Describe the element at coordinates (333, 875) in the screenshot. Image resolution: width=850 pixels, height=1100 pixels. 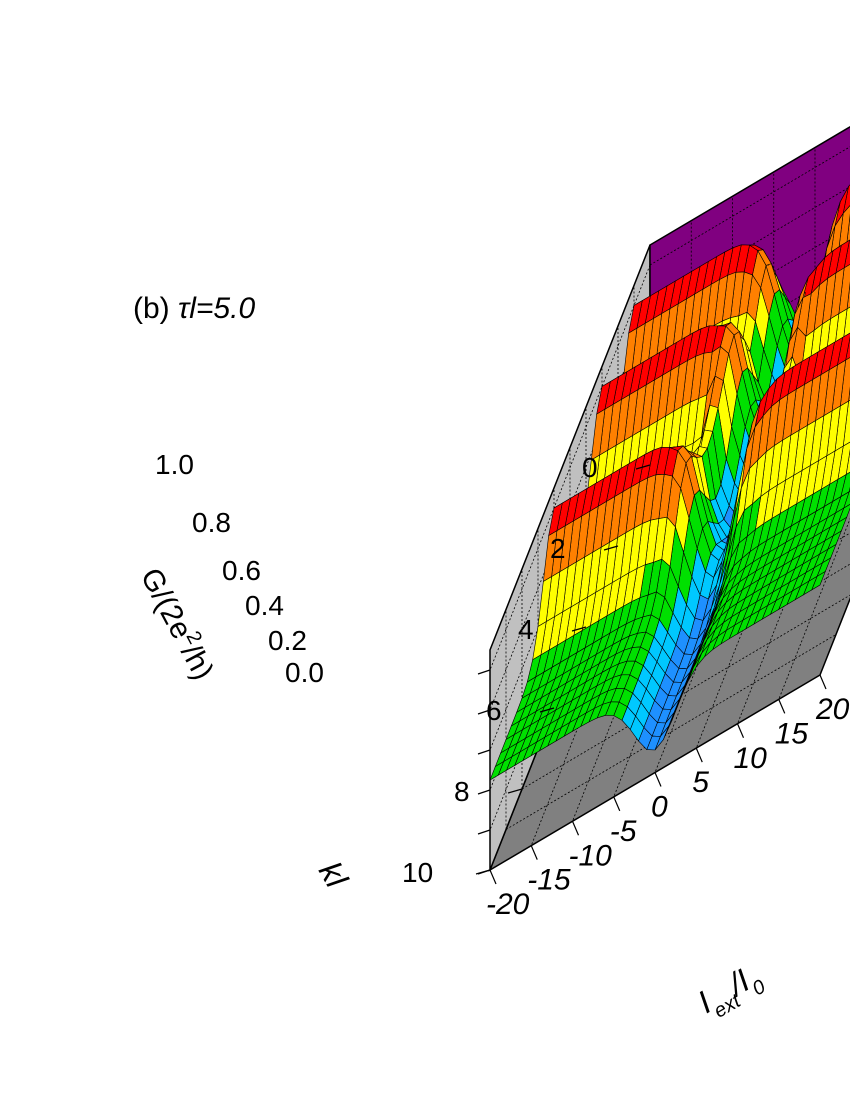
I see `y-axis-title: kl` at that location.